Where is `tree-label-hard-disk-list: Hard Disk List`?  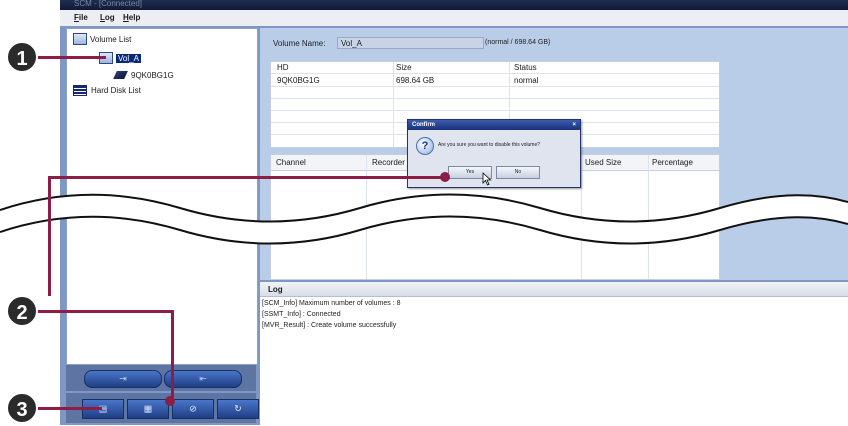 tree-label-hard-disk-list: Hard Disk List is located at coordinates (116, 90).